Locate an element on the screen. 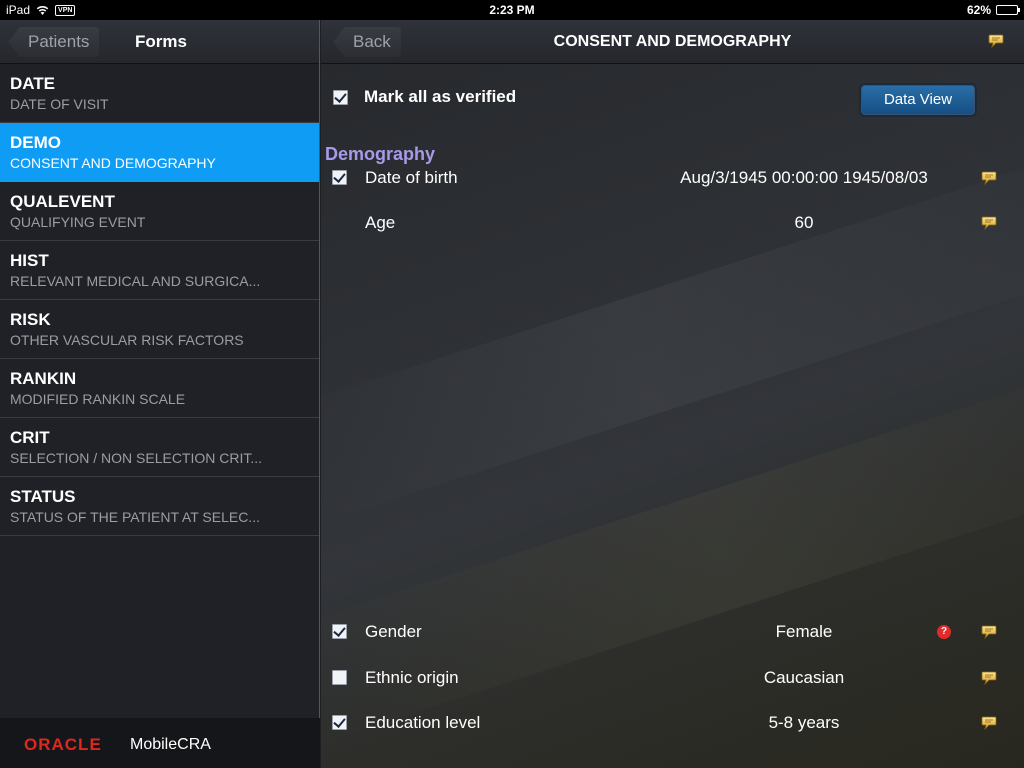 This screenshot has height=768, width=1024. form-code: CRIT is located at coordinates (30, 437).